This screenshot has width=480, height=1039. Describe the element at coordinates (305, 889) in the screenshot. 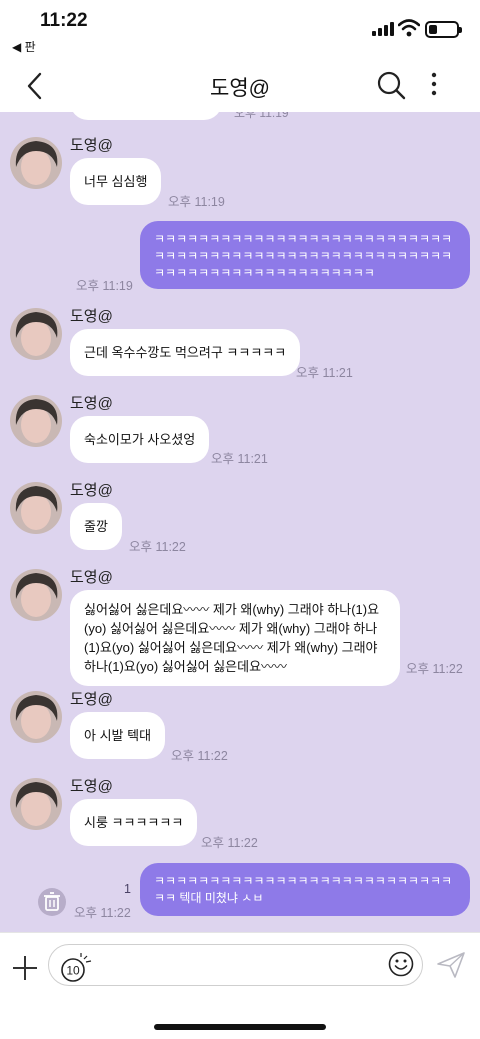

I see `my-message-bubble: ㅋㅋㅋㅋㅋㅋㅋㅋㅋㅋㅋㅋㅋㅋㅋㅋㅋㅋㅋㅋㅋㅋㅋㅋㅋㅋㅋㅋㅋ 텍대 미쳤냐 ㅅㅂ` at that location.